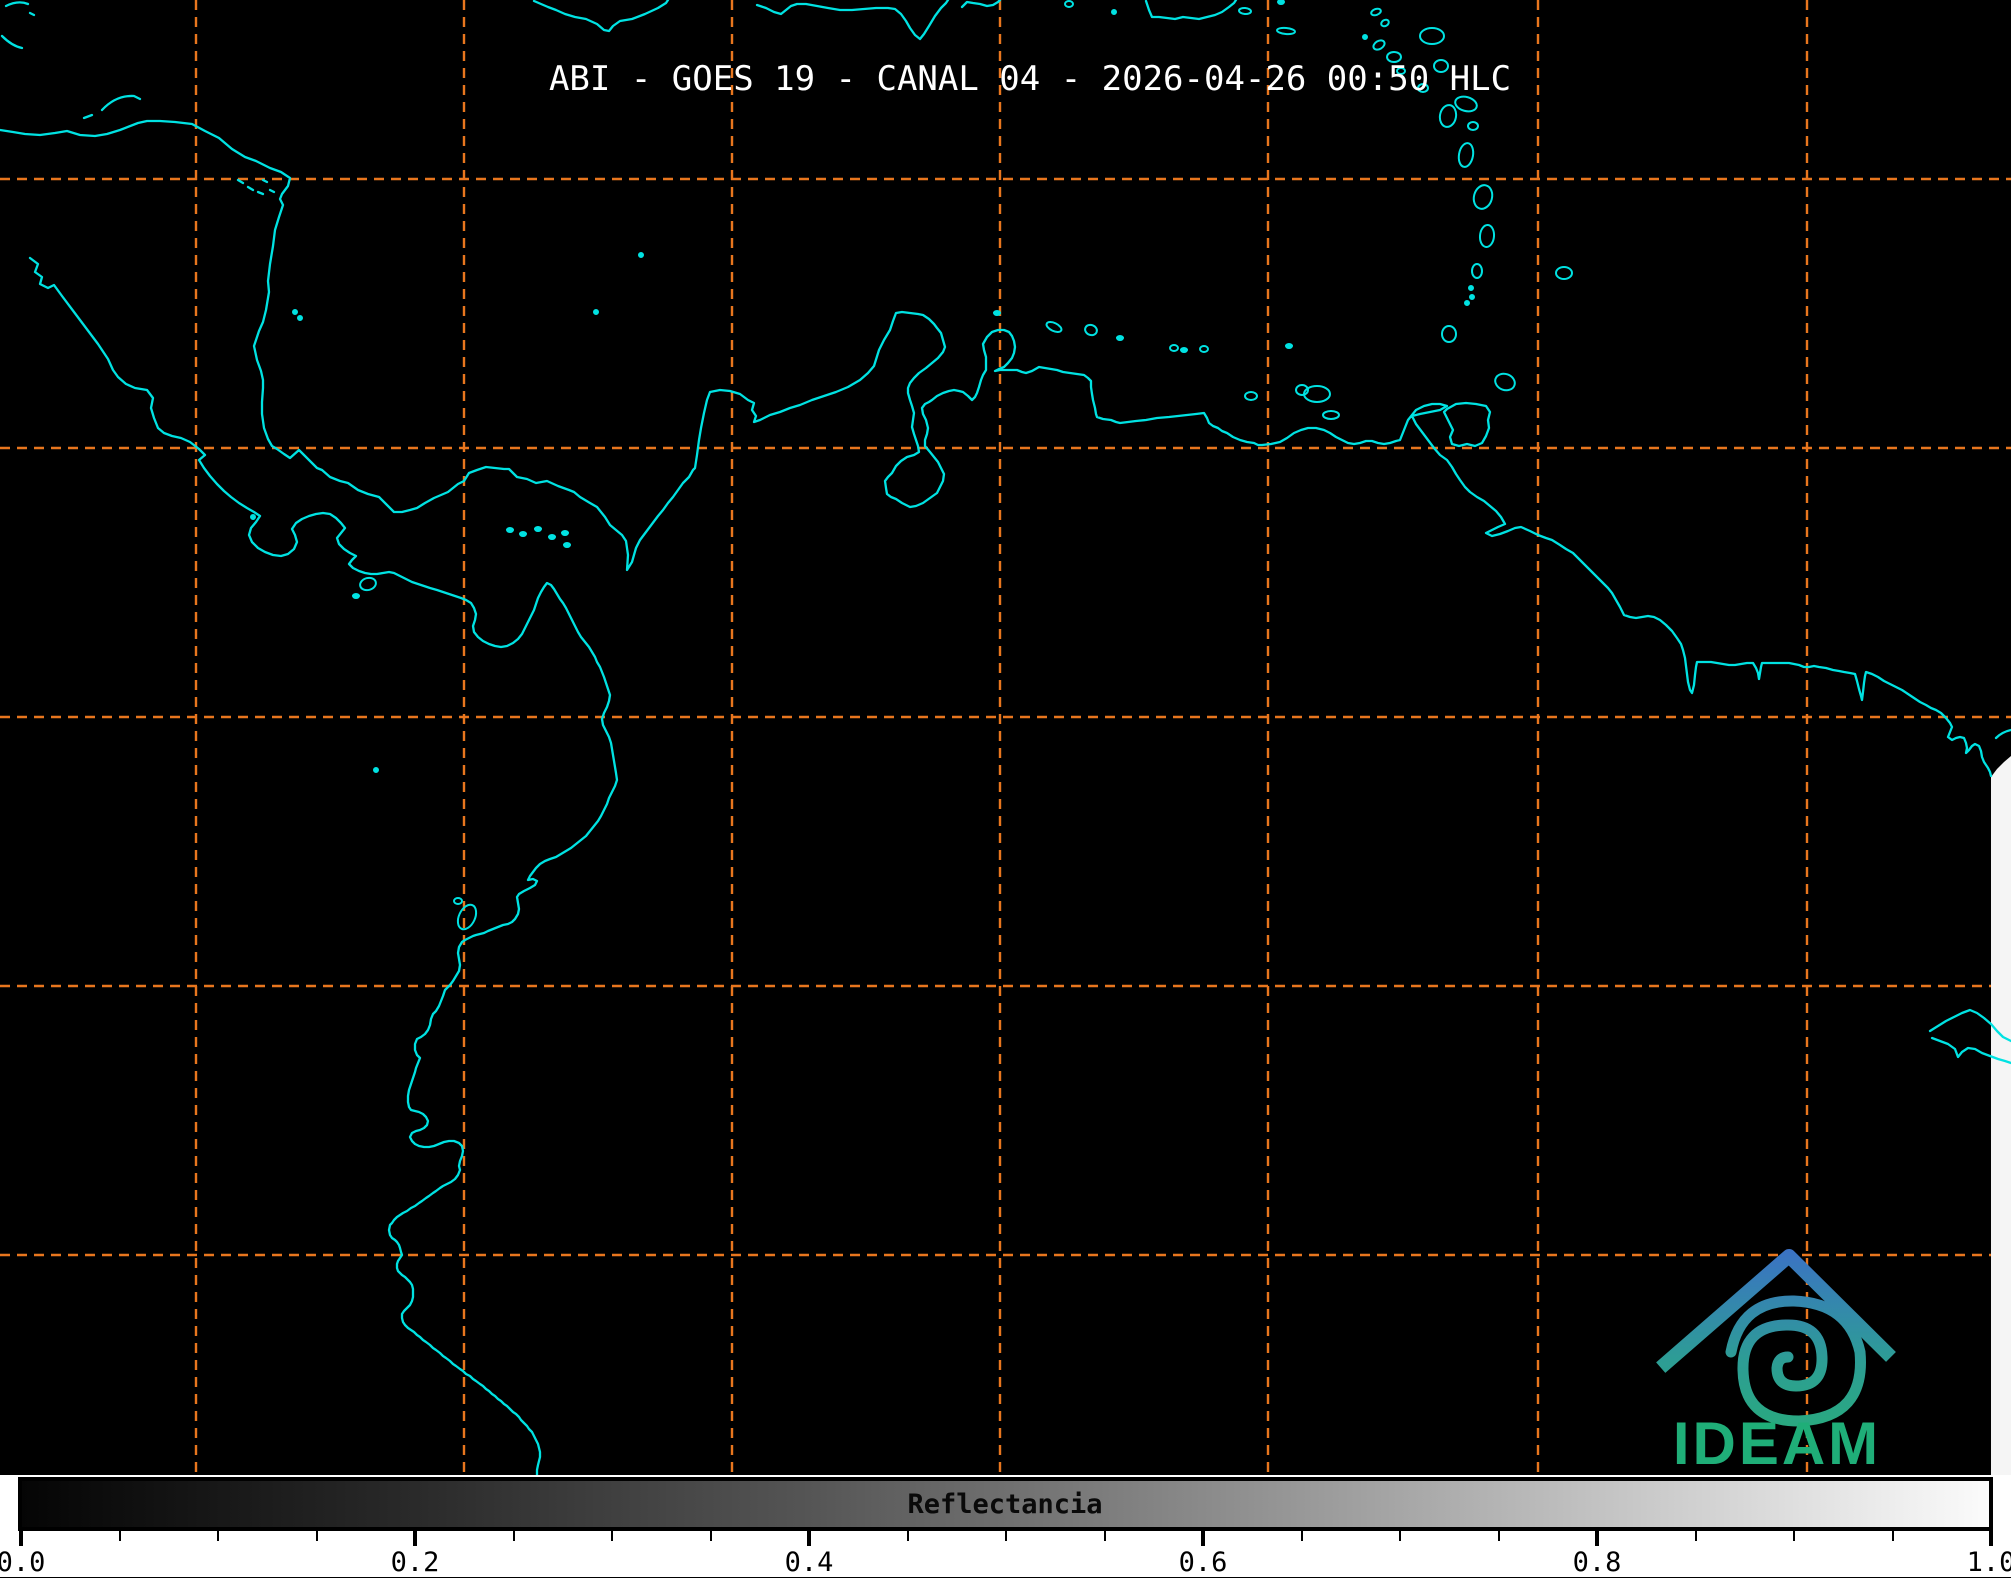  Describe the element at coordinates (1331, 415) in the screenshot. I see `coche` at that location.